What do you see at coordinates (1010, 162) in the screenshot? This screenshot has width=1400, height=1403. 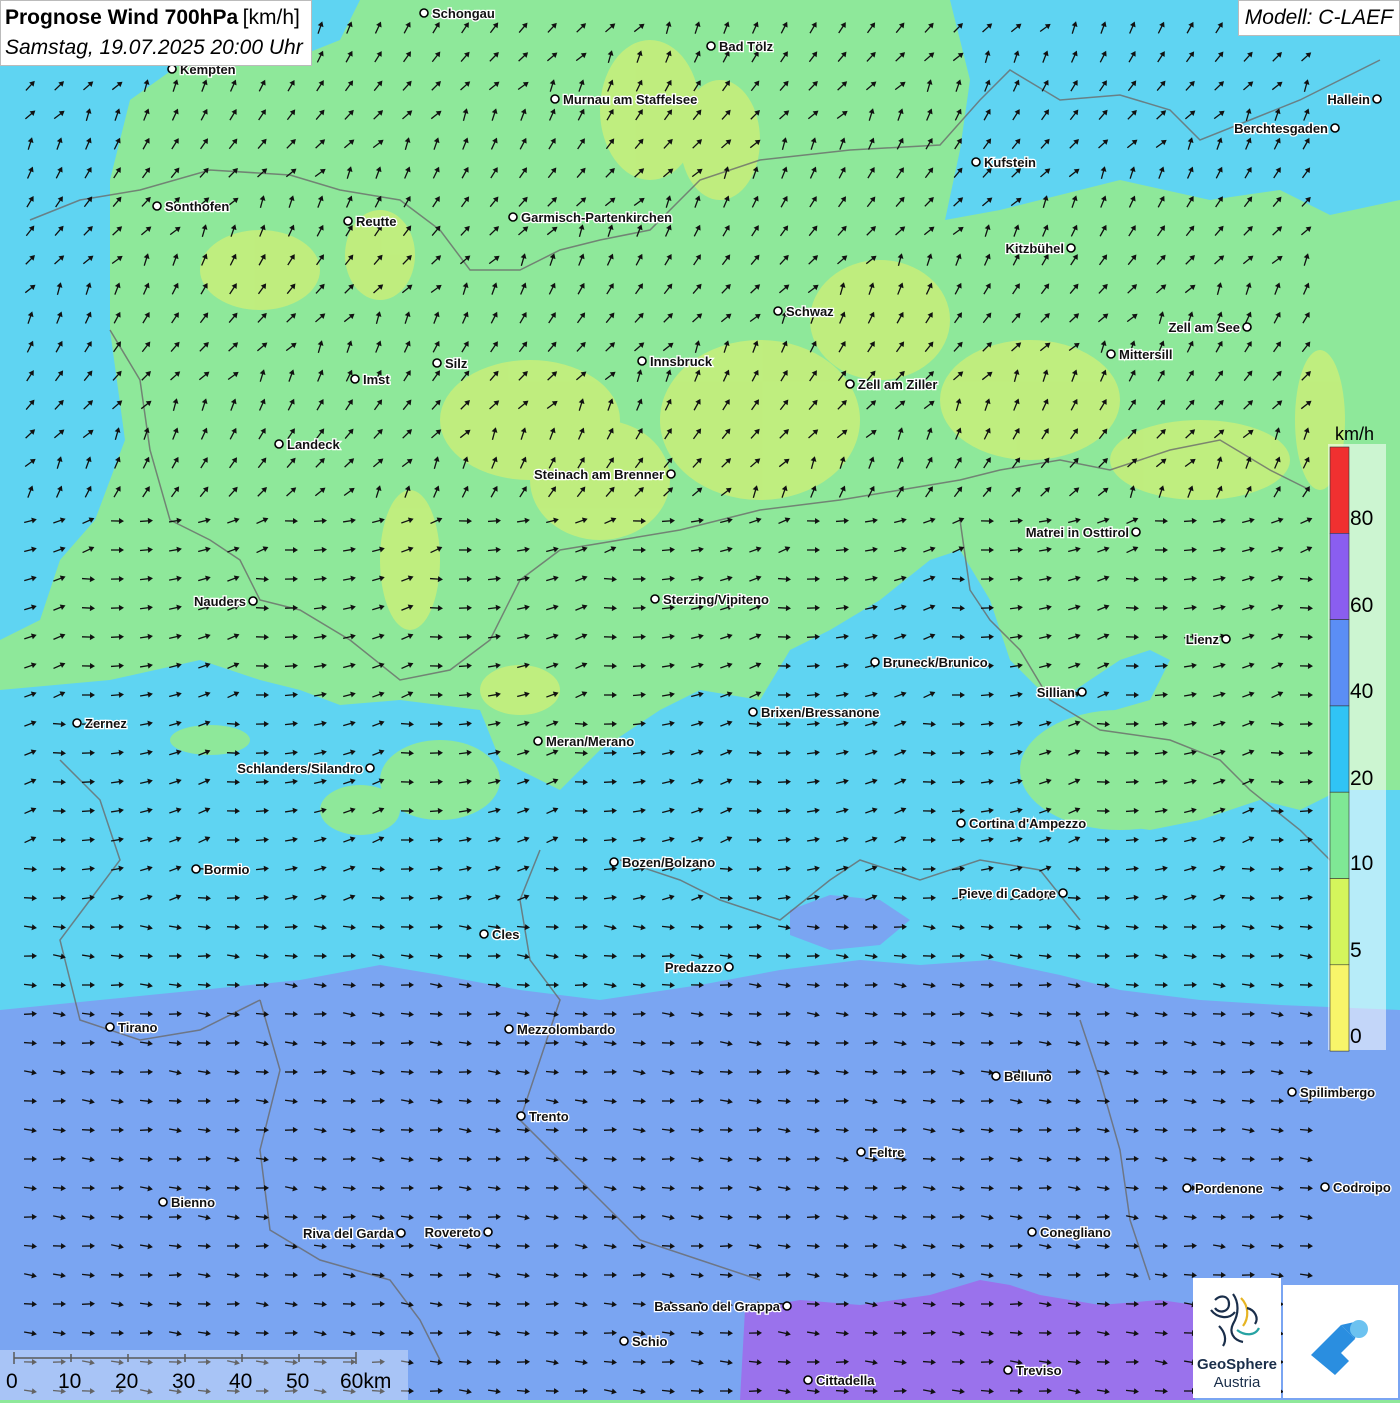 I see `city-label: Kufstein` at bounding box center [1010, 162].